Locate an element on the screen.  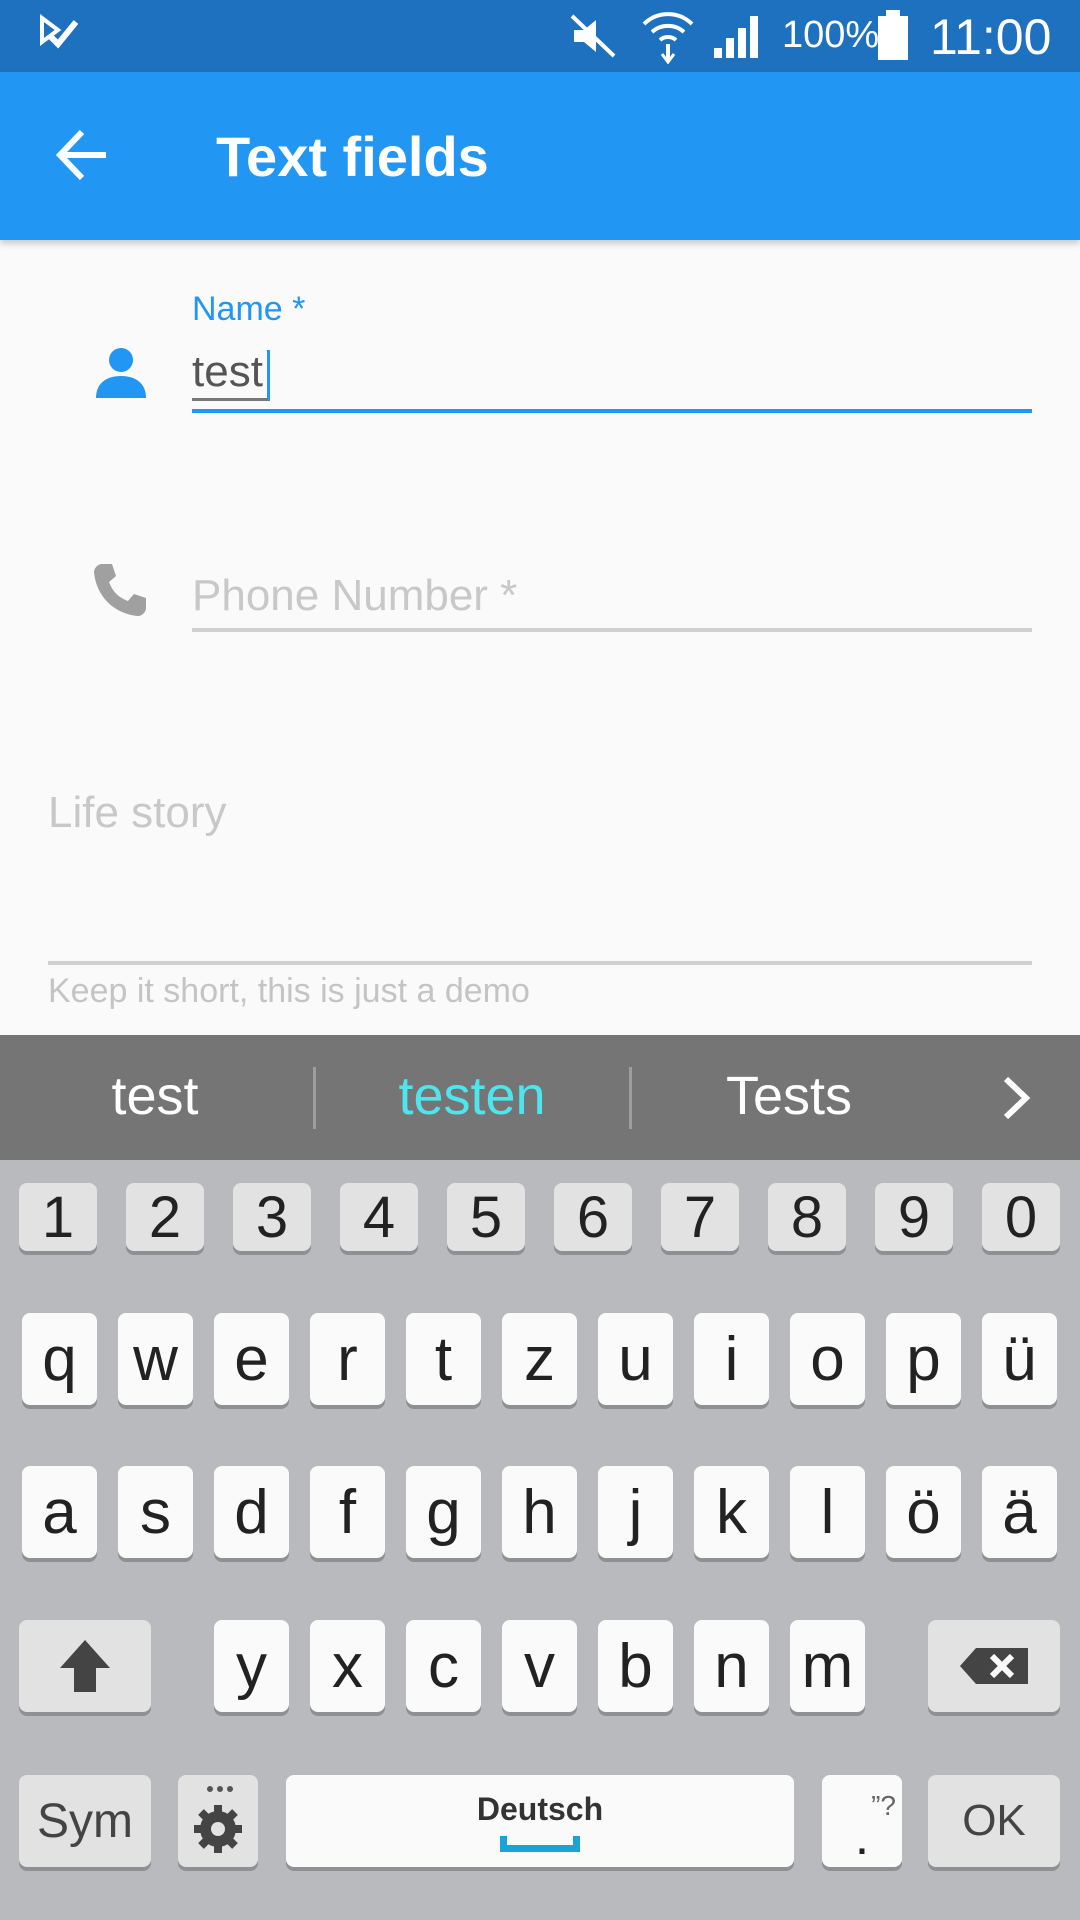
key-v: v is located at coordinates (539, 1666).